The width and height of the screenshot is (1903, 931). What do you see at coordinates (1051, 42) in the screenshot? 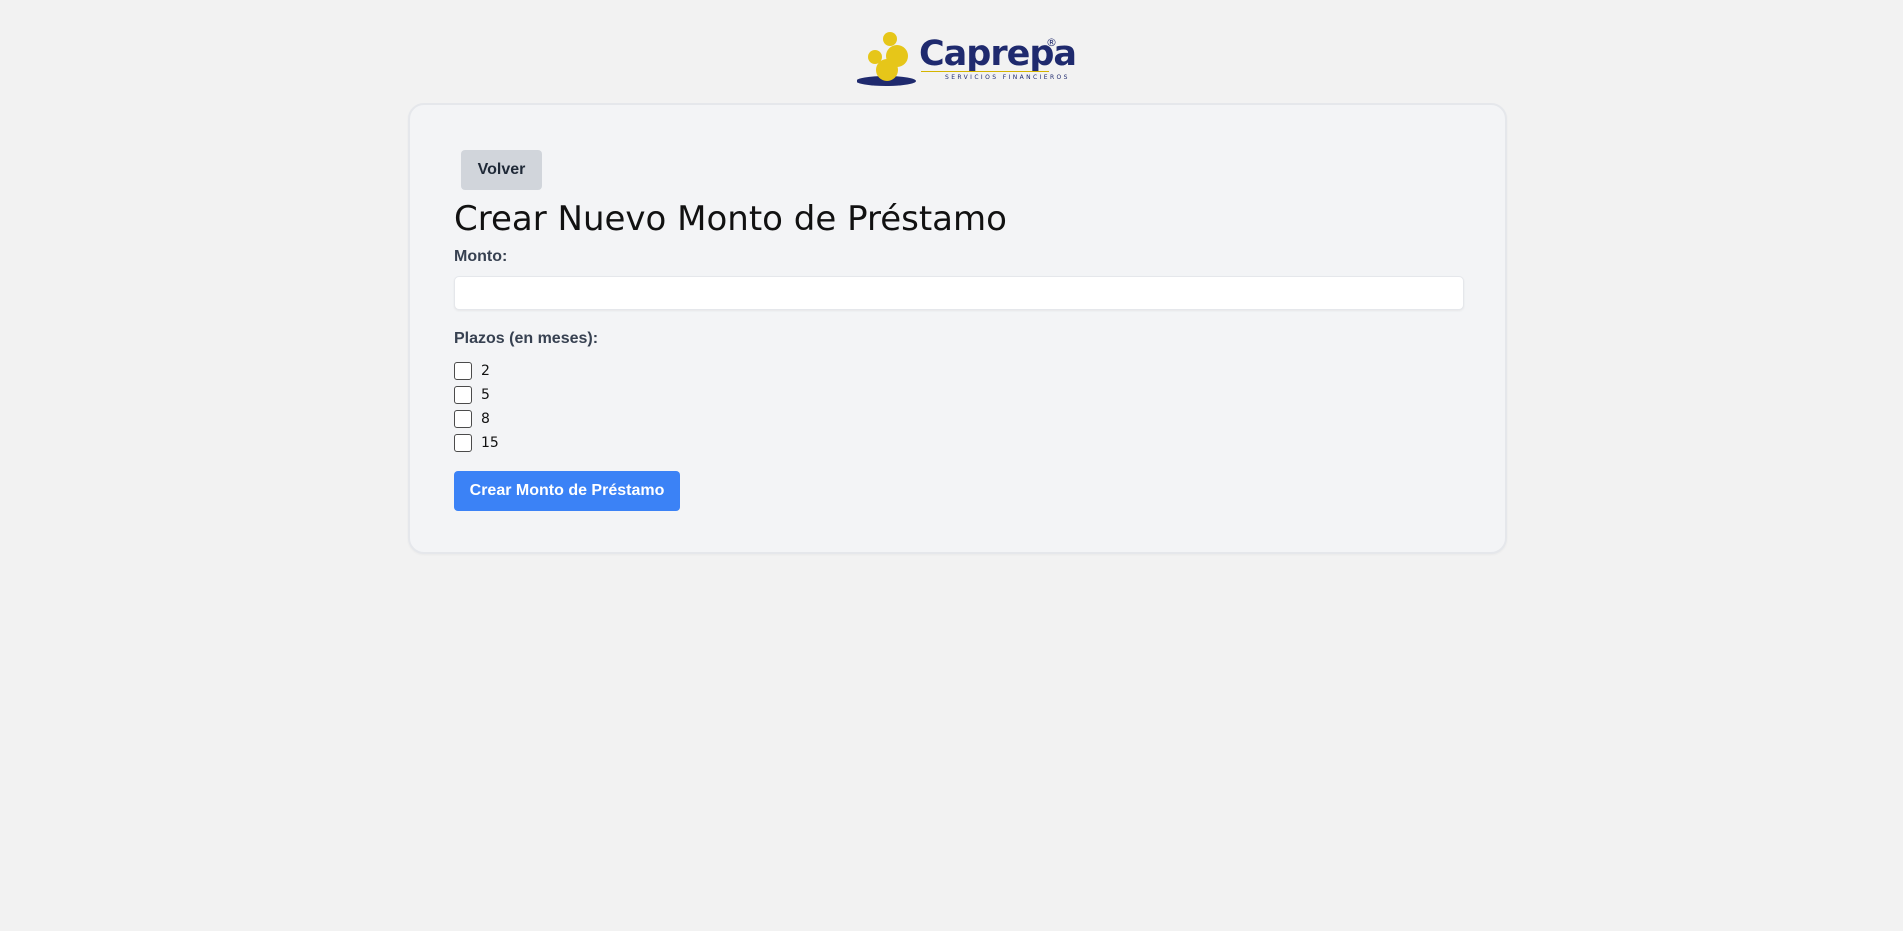
I see `registered-mark: ®` at bounding box center [1051, 42].